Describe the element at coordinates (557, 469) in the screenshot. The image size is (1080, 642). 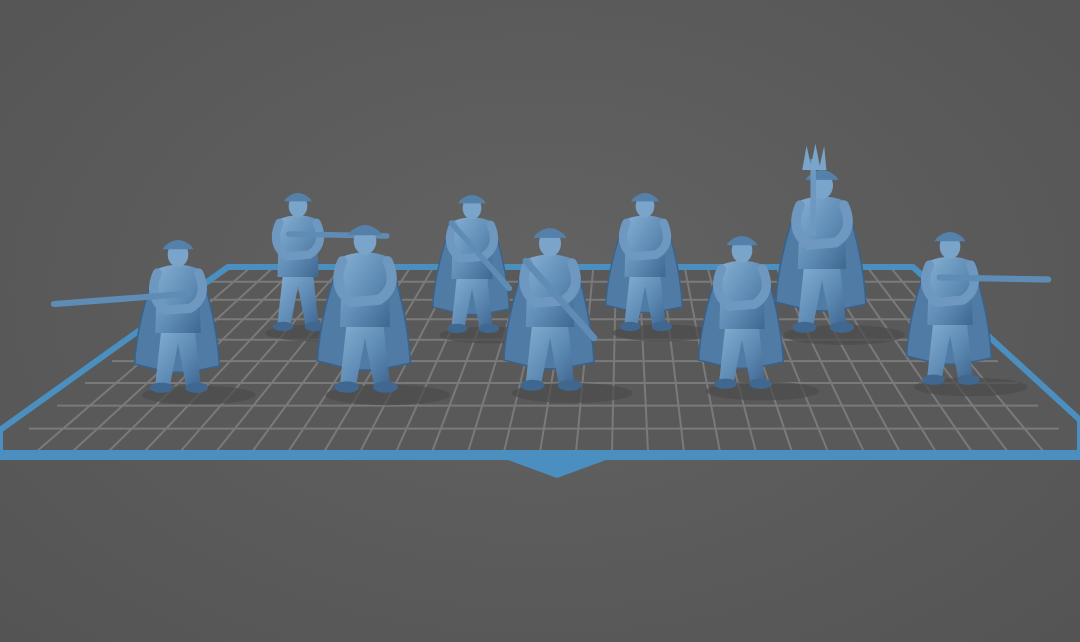
I see `front-indicator-icon` at that location.